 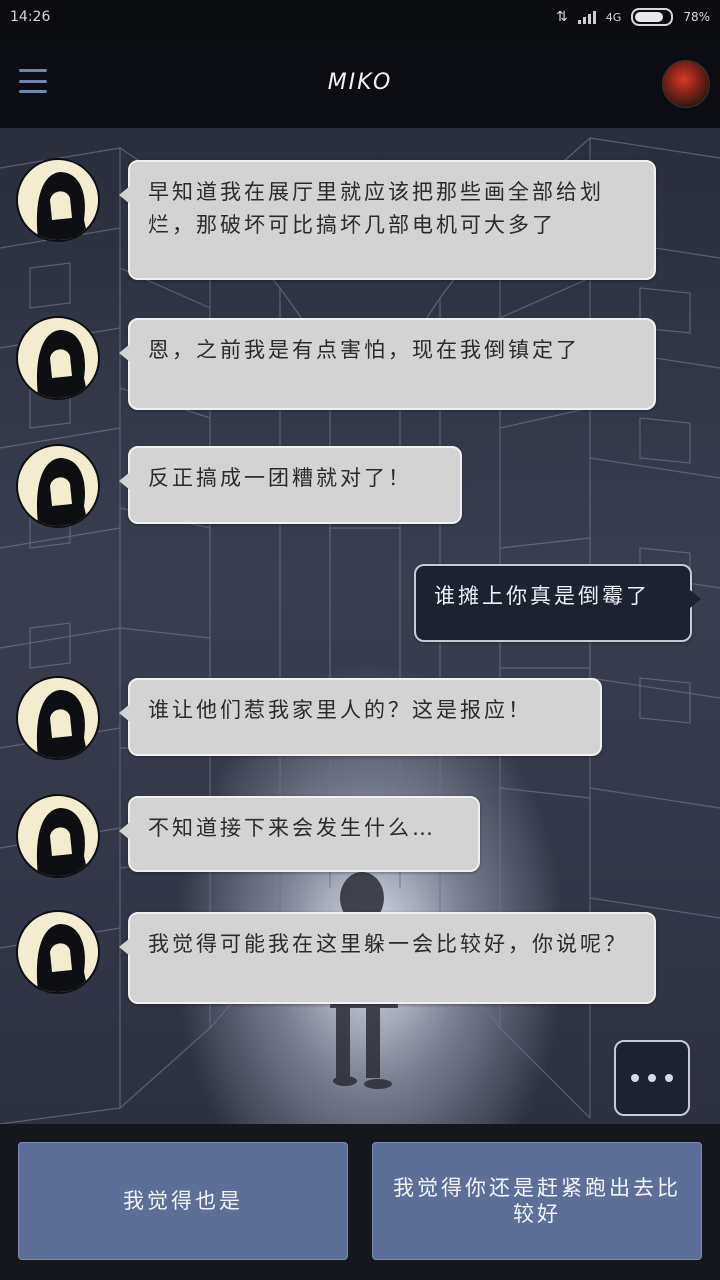 What do you see at coordinates (562, 17) in the screenshot?
I see `data-transfer-icon: ⇅` at bounding box center [562, 17].